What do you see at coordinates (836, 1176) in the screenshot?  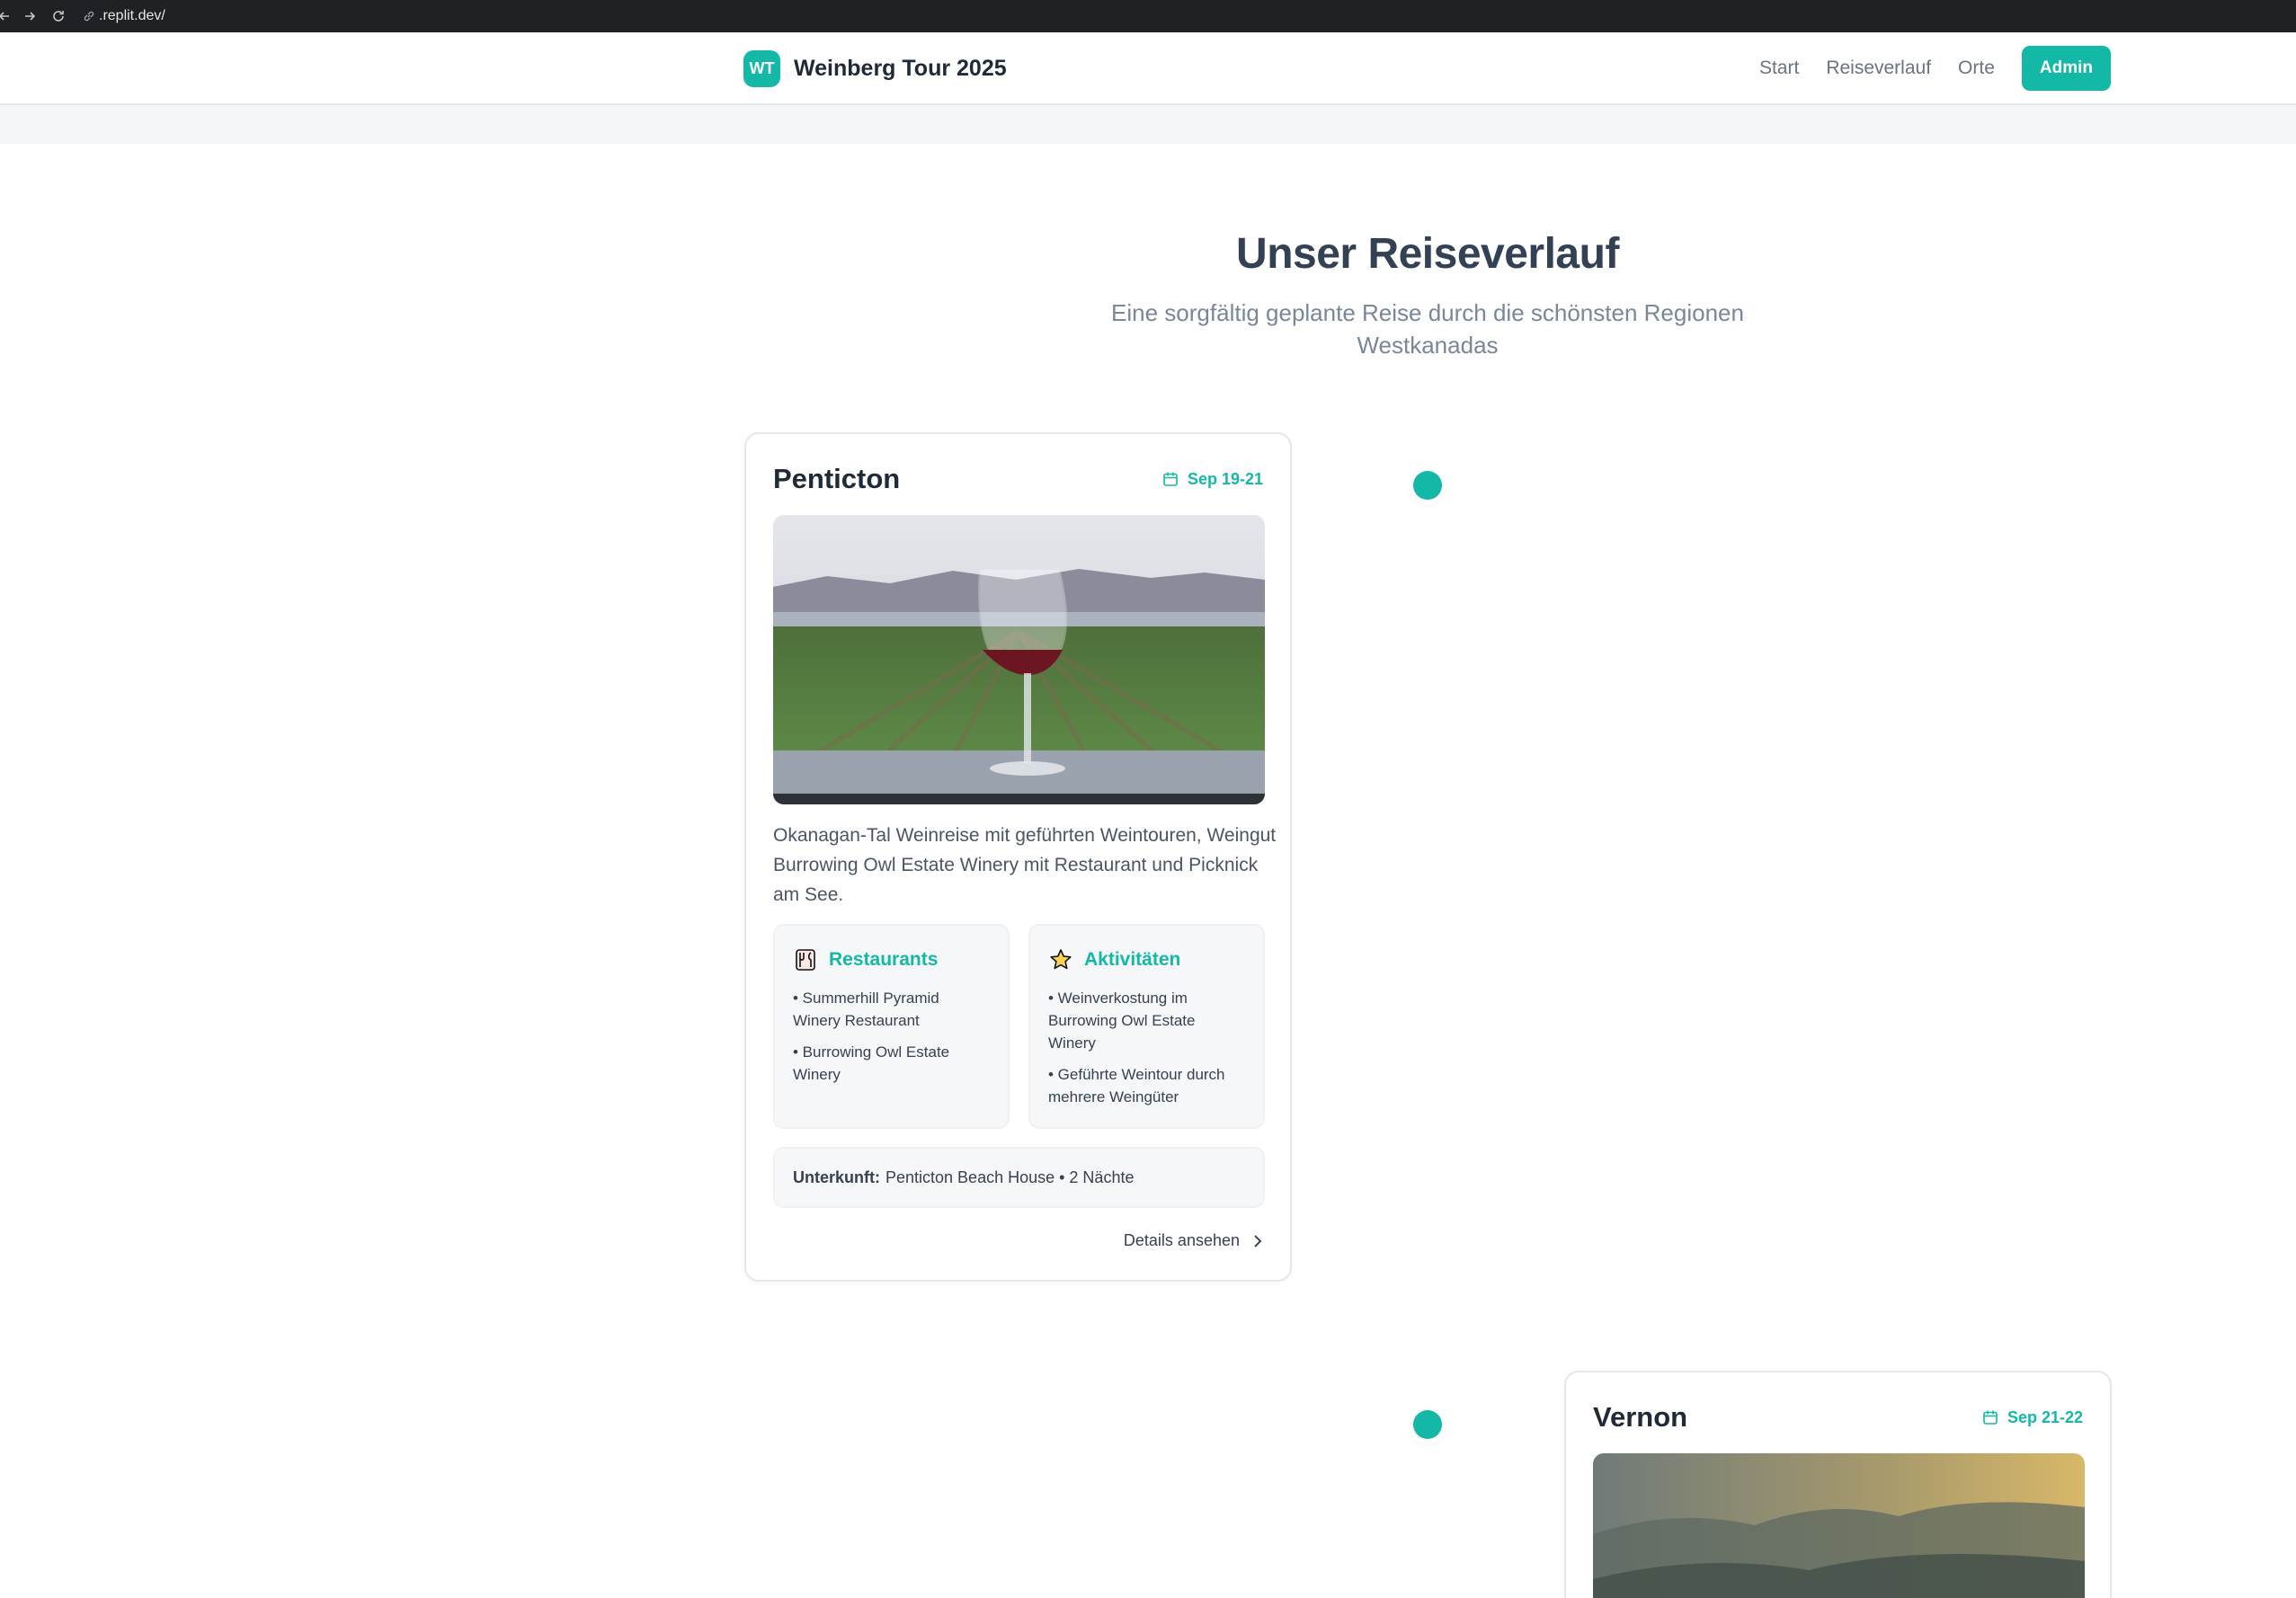 I see `accommodation-label: Unterkunft:` at bounding box center [836, 1176].